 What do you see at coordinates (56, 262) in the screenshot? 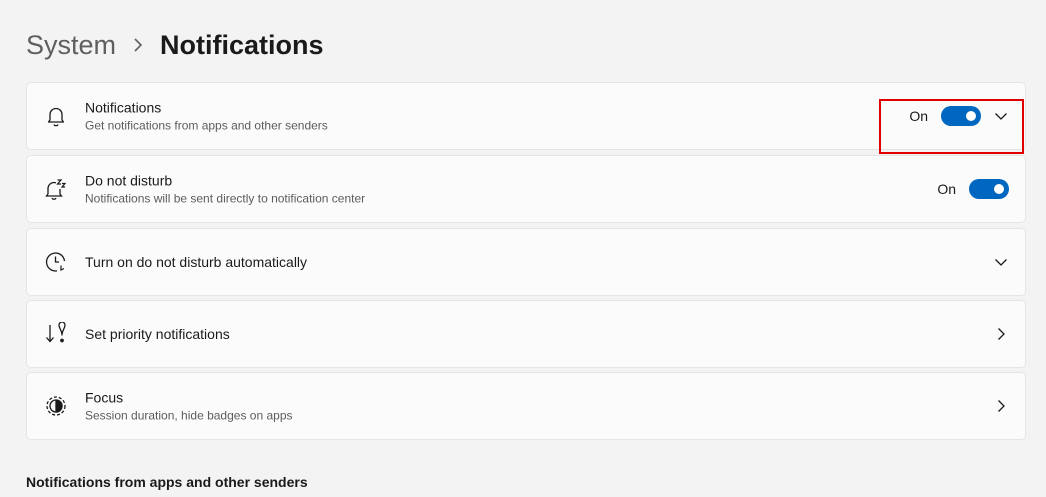
I see `clock-icon` at bounding box center [56, 262].